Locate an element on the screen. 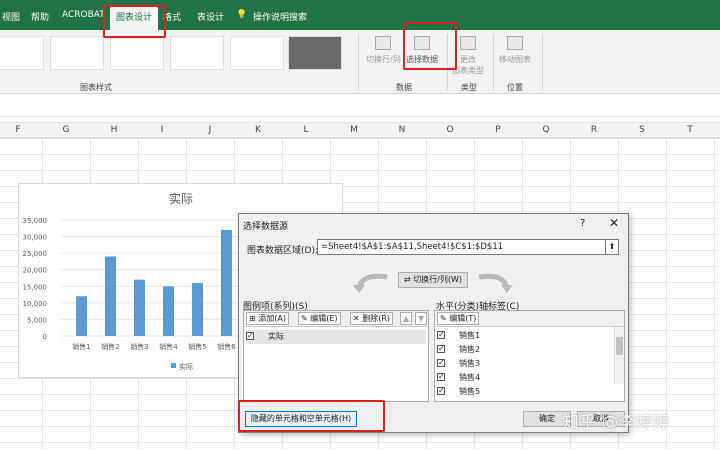 The height and width of the screenshot is (450, 720). curved-arrow-left-icon is located at coordinates (370, 283).